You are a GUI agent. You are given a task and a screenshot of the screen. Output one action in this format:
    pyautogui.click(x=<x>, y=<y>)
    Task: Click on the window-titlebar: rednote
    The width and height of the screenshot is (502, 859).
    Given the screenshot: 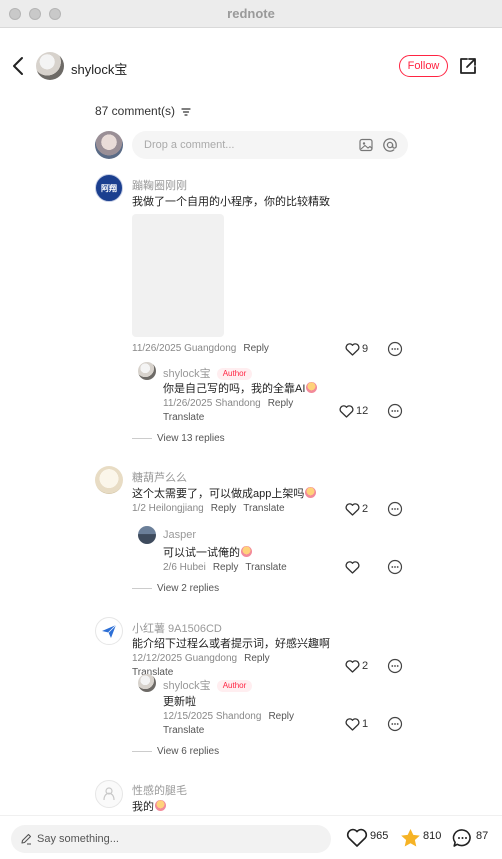 What is the action you would take?
    pyautogui.click(x=251, y=14)
    